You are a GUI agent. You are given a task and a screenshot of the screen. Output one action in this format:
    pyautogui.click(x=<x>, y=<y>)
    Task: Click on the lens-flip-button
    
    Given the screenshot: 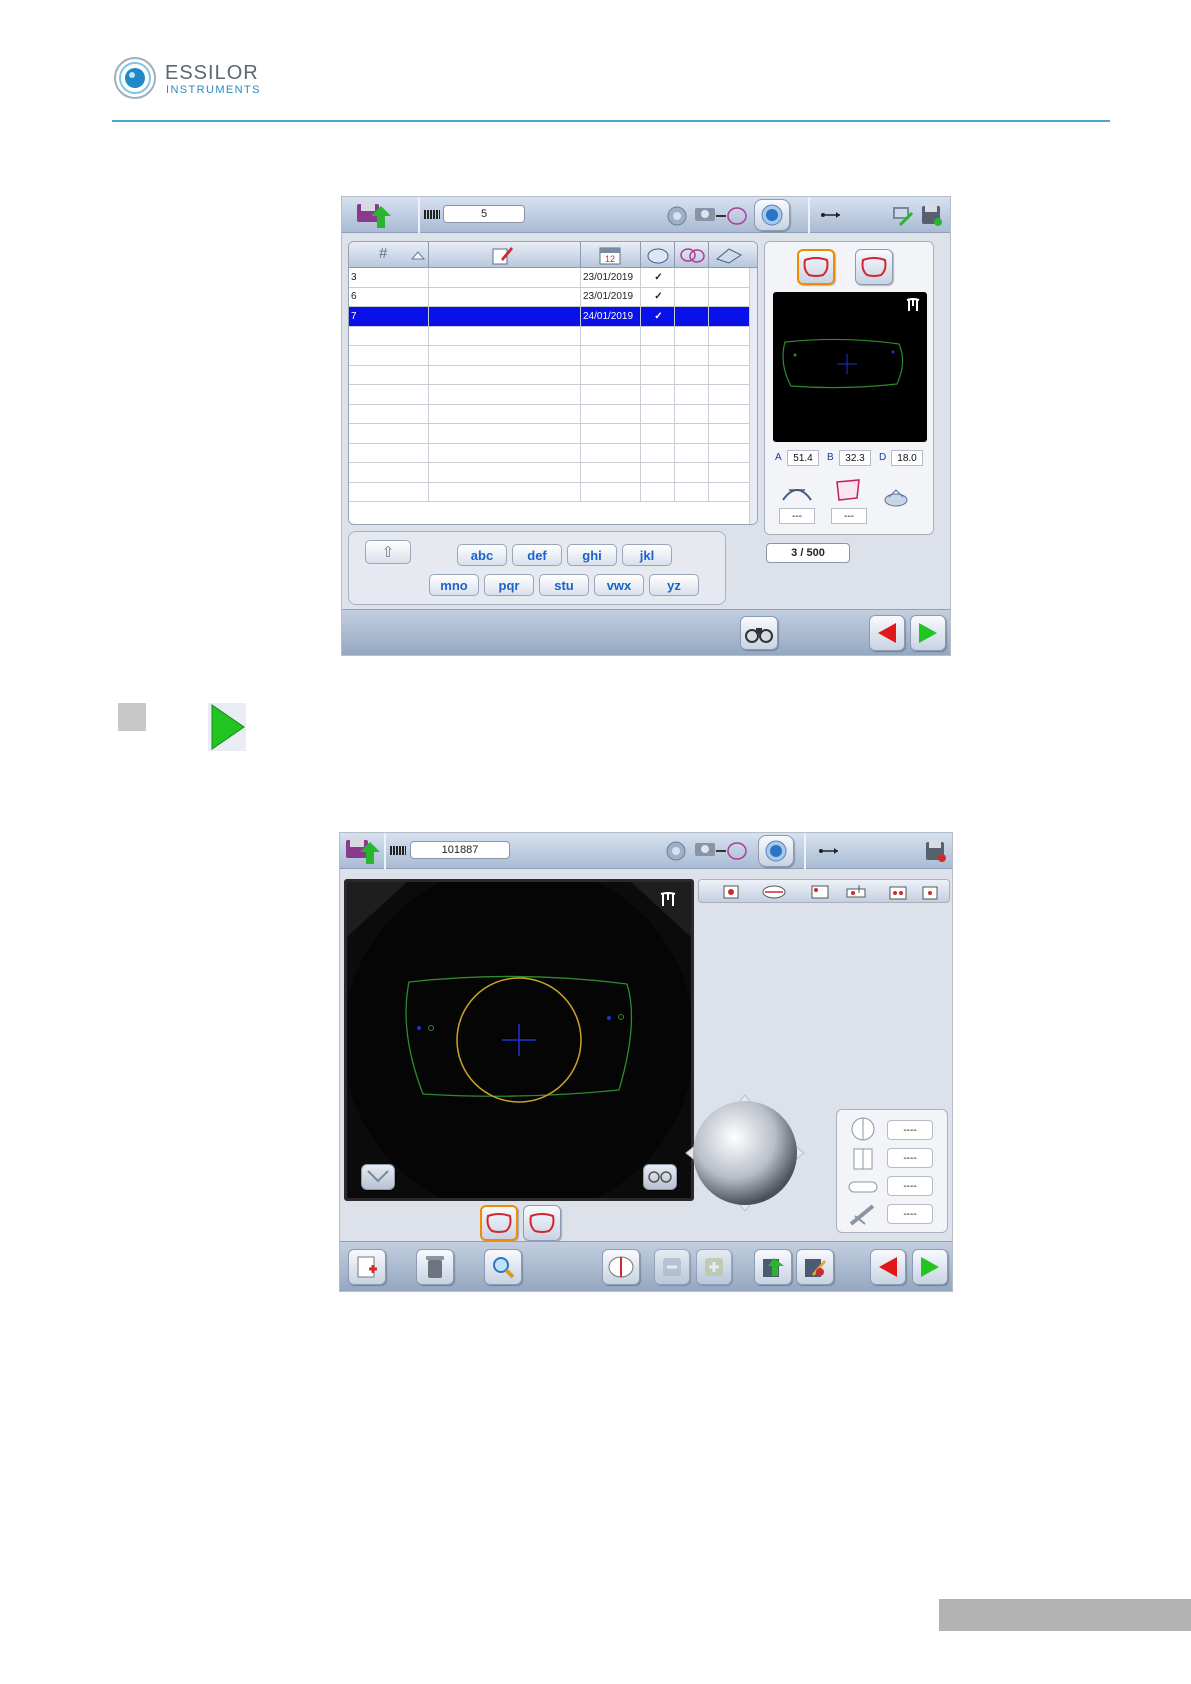 What is the action you would take?
    pyautogui.click(x=621, y=1267)
    